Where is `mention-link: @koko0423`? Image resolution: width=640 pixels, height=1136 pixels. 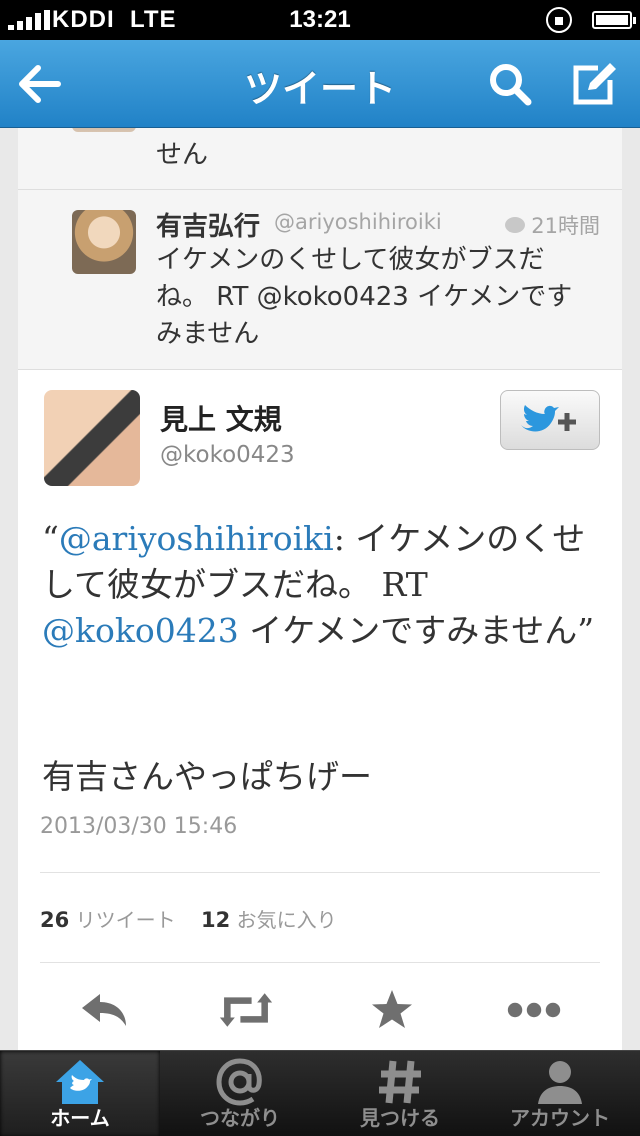 mention-link: @koko0423 is located at coordinates (140, 630).